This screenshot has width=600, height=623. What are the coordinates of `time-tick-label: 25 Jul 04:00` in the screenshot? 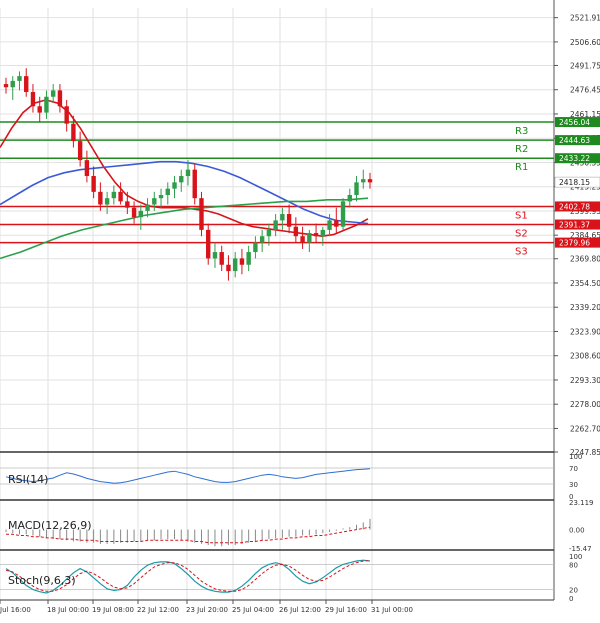 It's located at (253, 610).